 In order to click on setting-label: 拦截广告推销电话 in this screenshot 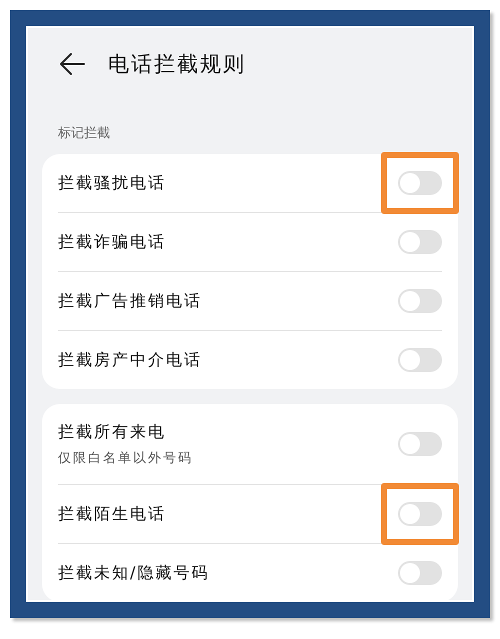, I will do `click(130, 301)`.